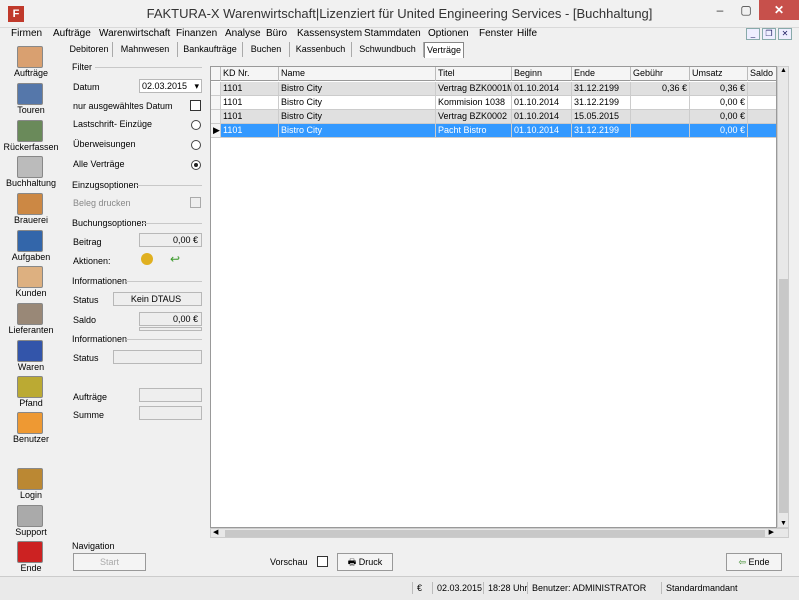  Describe the element at coordinates (72, 34) in the screenshot. I see `menu-1: Aufträge` at that location.